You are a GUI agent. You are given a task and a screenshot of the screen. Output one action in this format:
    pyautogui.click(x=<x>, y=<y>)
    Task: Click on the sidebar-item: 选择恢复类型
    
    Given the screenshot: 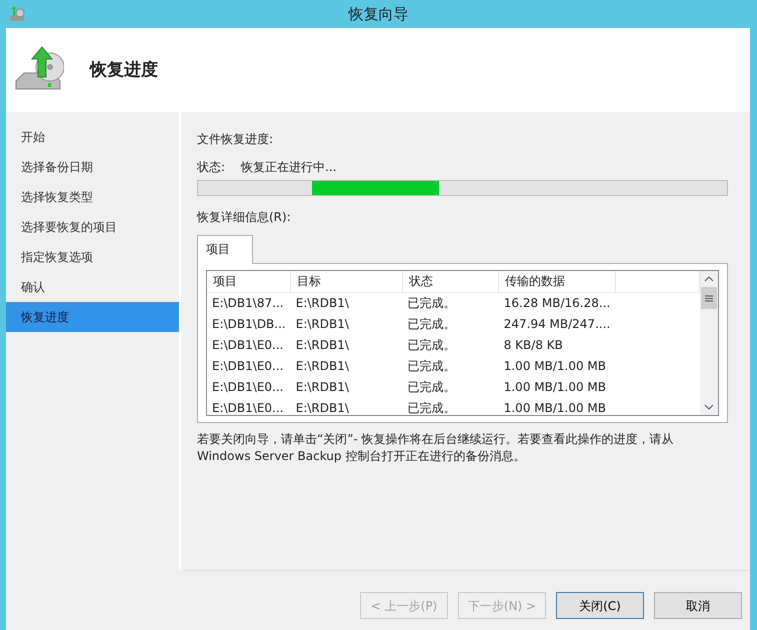 What is the action you would take?
    pyautogui.click(x=92, y=197)
    